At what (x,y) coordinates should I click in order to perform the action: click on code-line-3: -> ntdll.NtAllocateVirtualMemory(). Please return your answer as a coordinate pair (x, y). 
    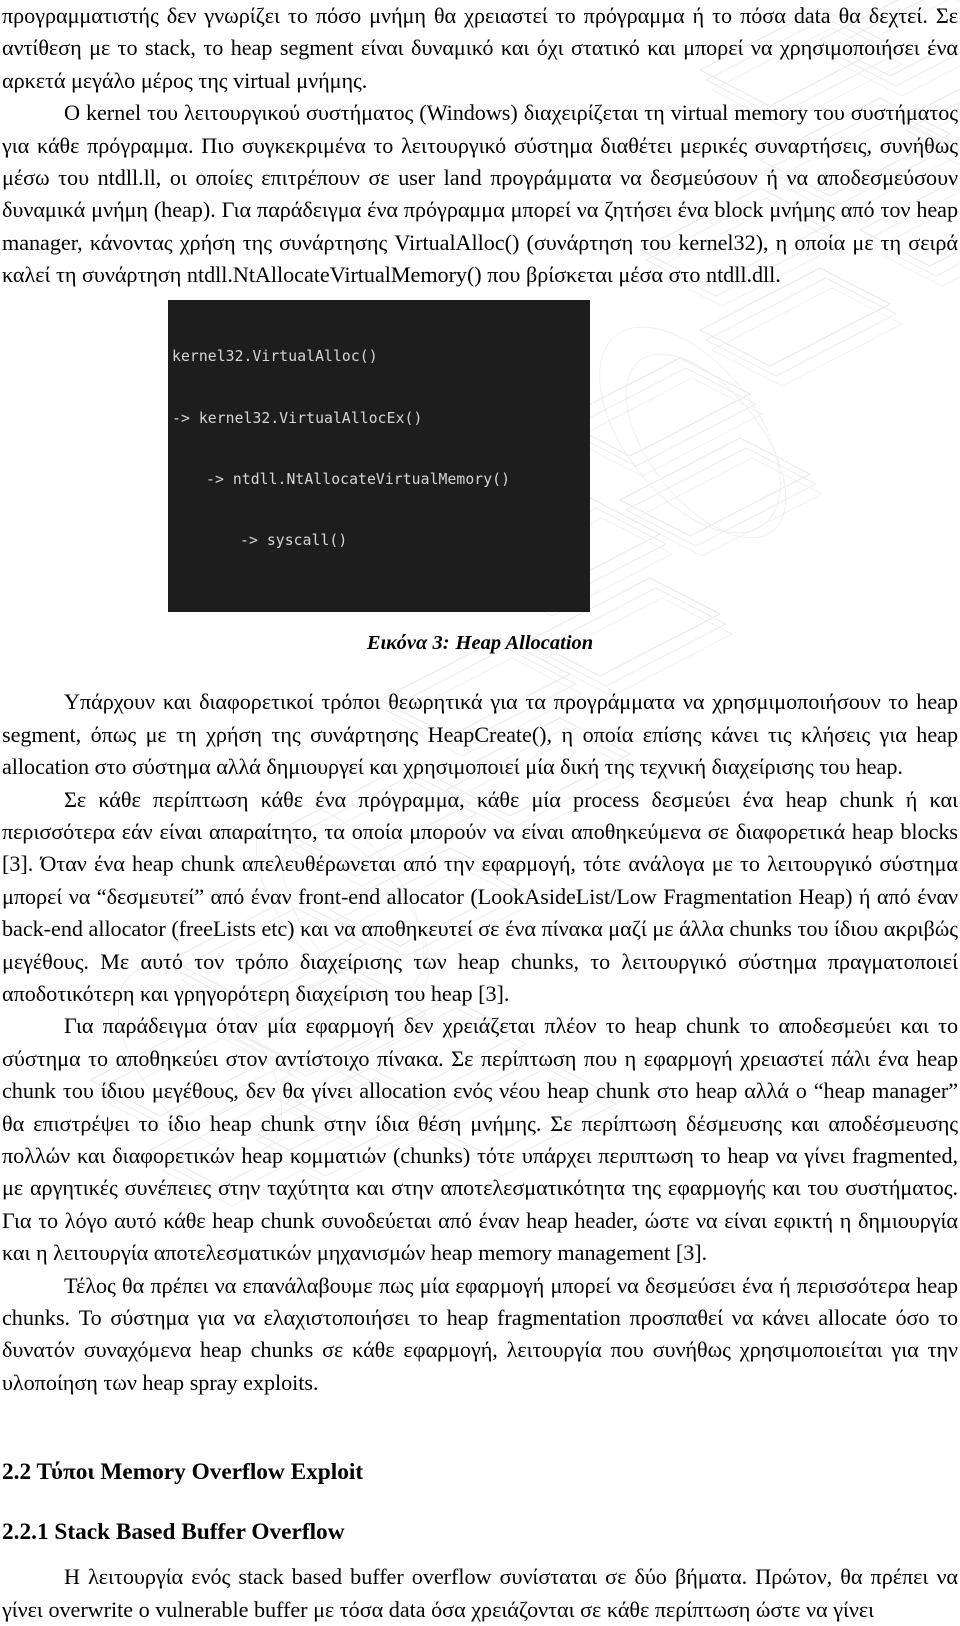
    Looking at the image, I should click on (358, 479).